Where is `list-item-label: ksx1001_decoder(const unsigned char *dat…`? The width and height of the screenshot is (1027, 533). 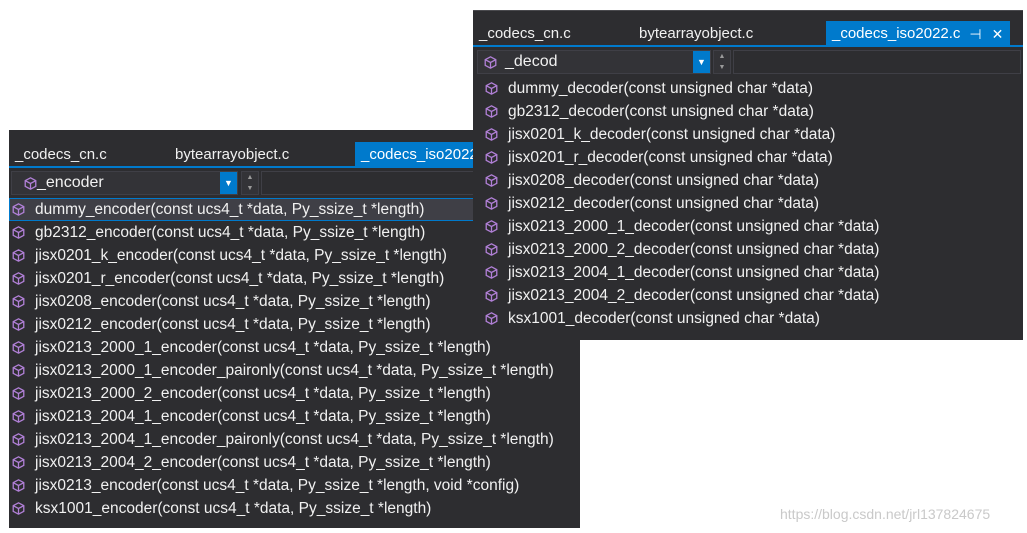 list-item-label: ksx1001_decoder(const unsigned char *dat… is located at coordinates (664, 318).